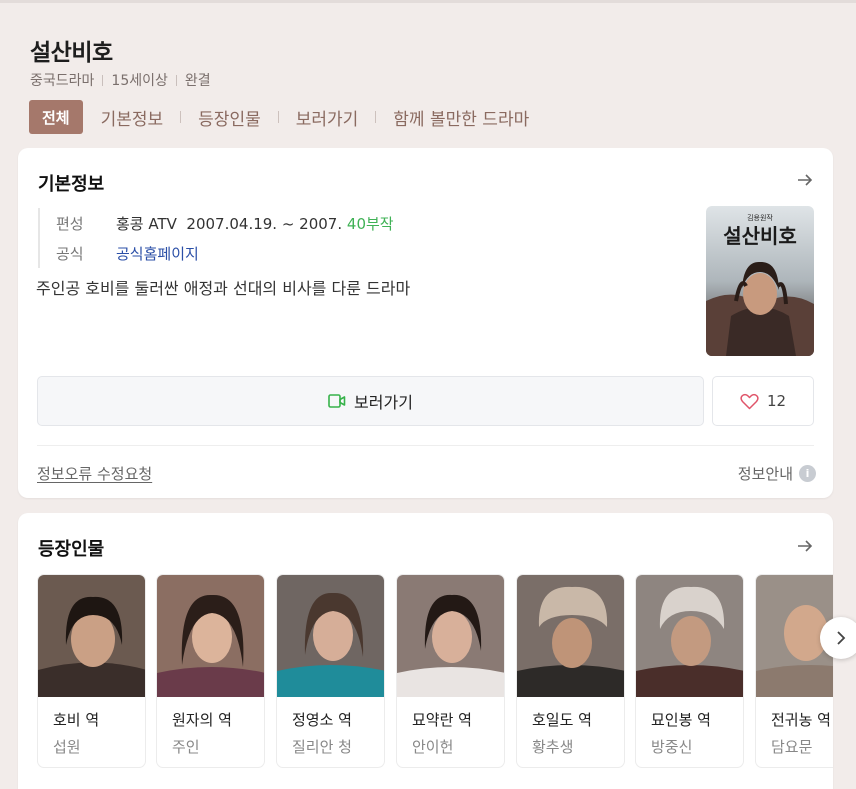 The image size is (856, 789). Describe the element at coordinates (562, 720) in the screenshot. I see `character-role: 호일도 역` at that location.